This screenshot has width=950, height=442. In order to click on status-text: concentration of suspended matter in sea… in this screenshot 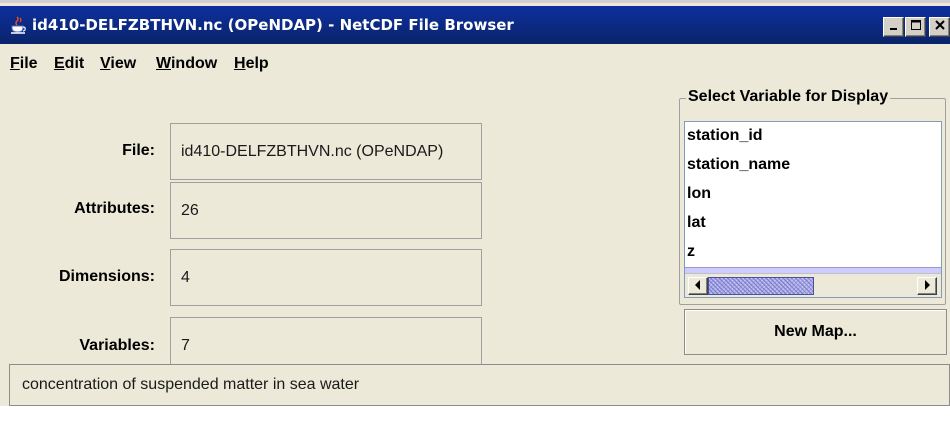, I will do `click(191, 384)`.